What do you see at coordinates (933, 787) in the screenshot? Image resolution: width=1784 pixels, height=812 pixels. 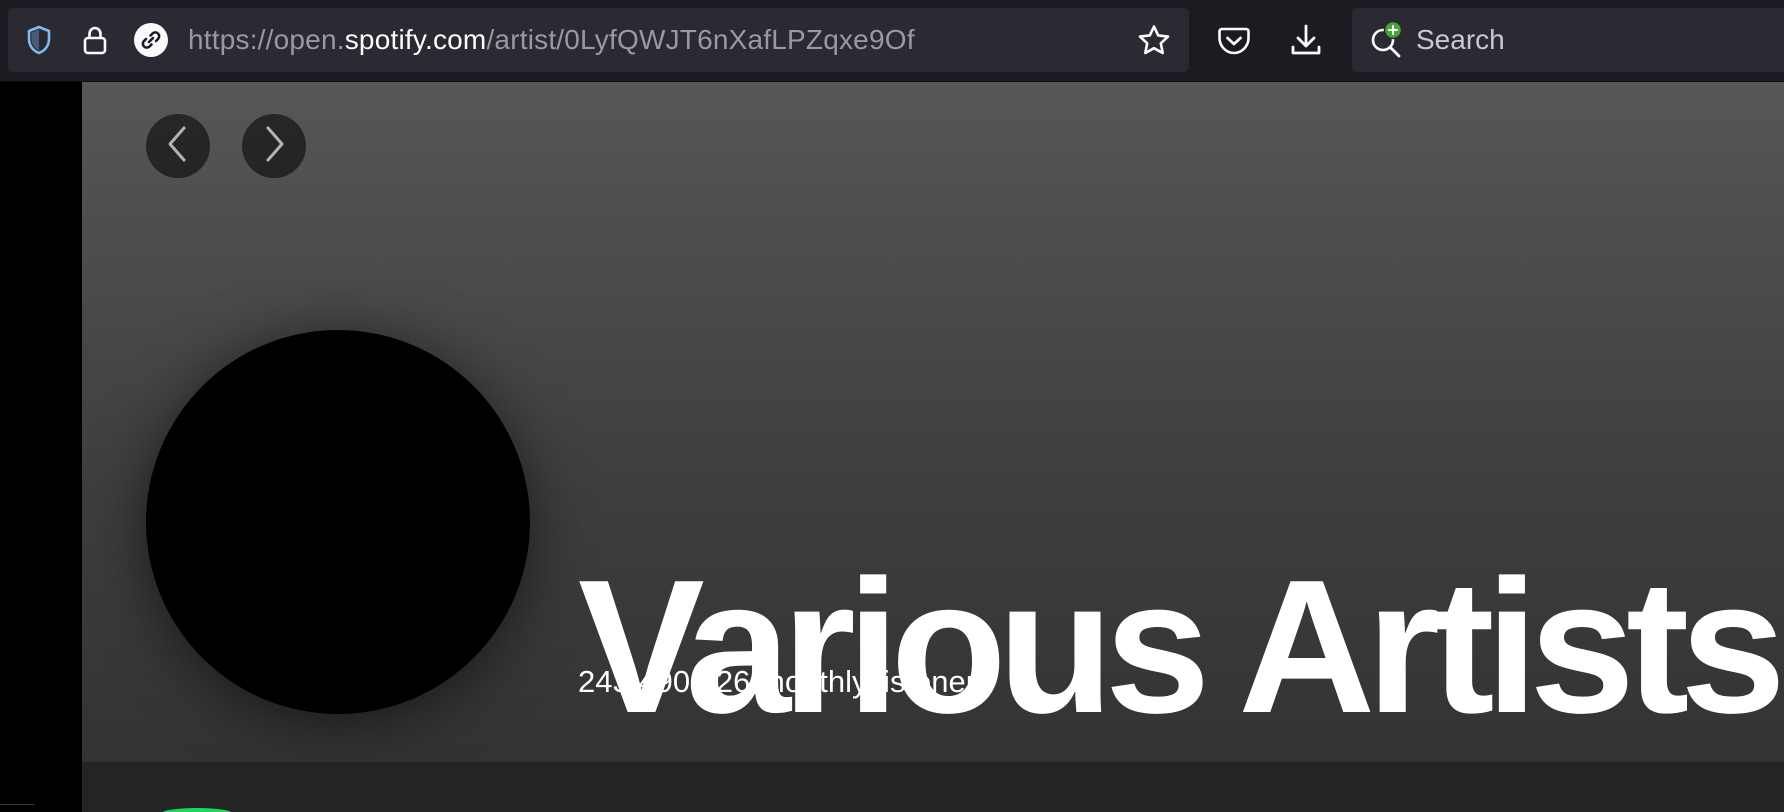 I see `action-bar` at bounding box center [933, 787].